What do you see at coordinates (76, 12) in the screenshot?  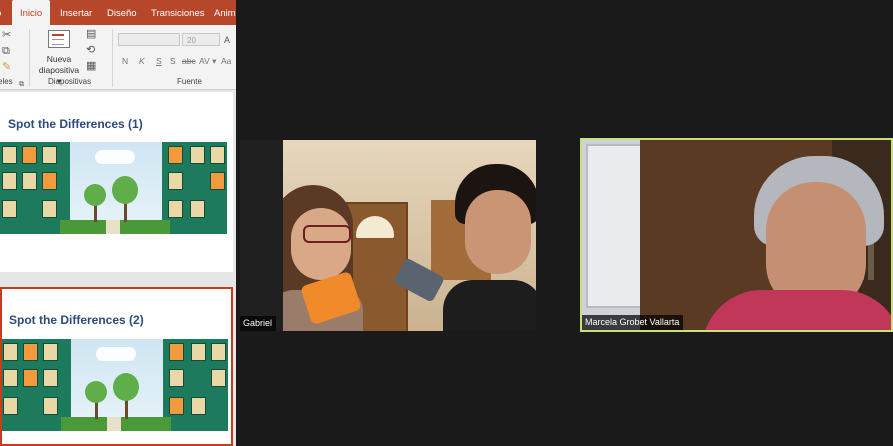 I see `tab-insertar: Insertar` at bounding box center [76, 12].